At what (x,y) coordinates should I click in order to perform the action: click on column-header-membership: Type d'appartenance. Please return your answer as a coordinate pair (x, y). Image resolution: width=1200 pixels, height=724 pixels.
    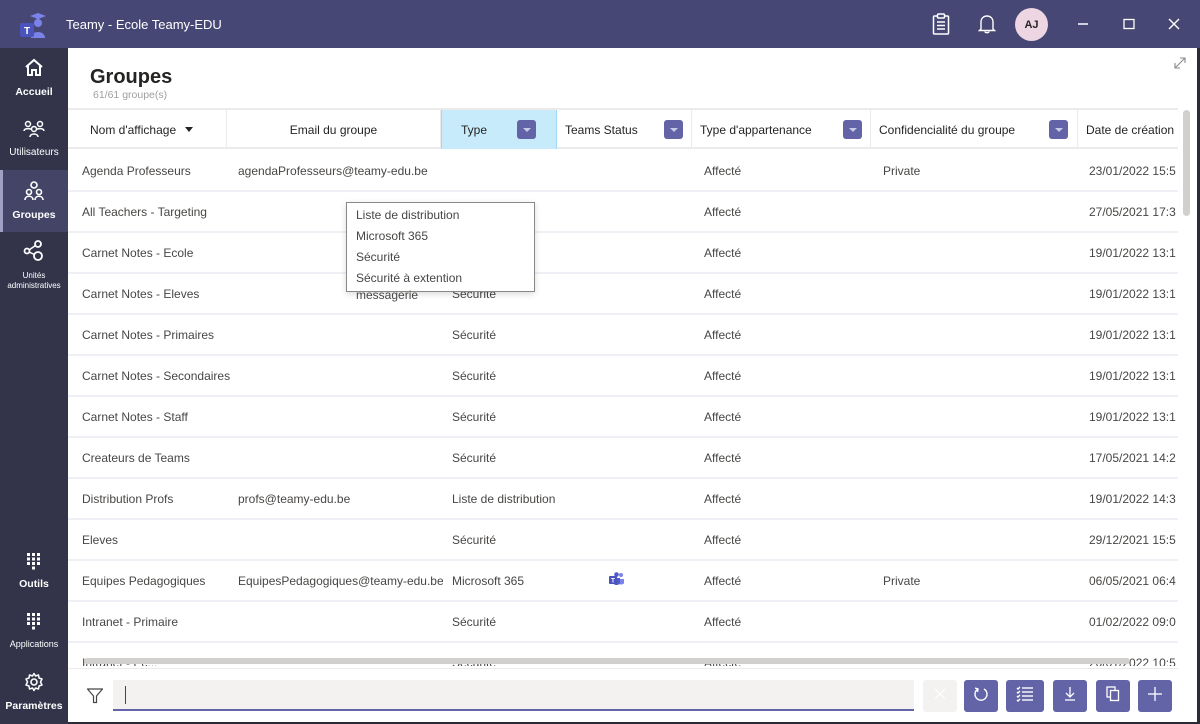
    Looking at the image, I should click on (781, 129).